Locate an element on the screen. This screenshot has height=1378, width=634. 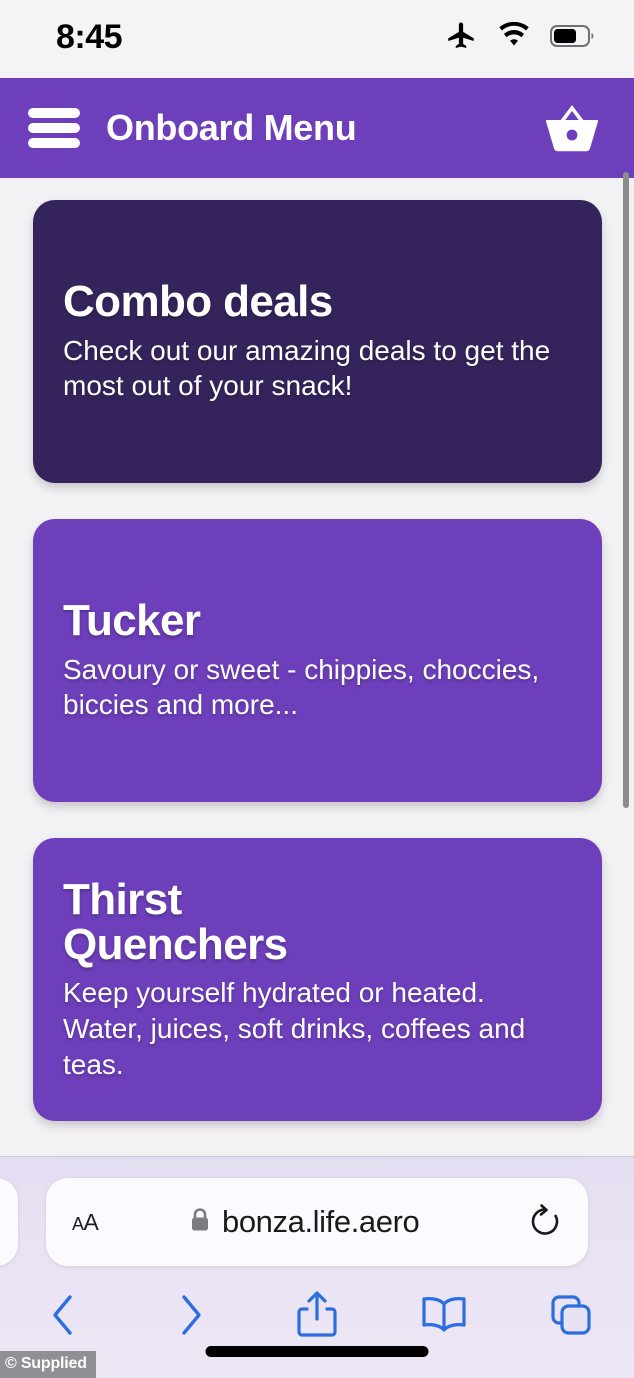
reload-icon is located at coordinates (543, 1222).